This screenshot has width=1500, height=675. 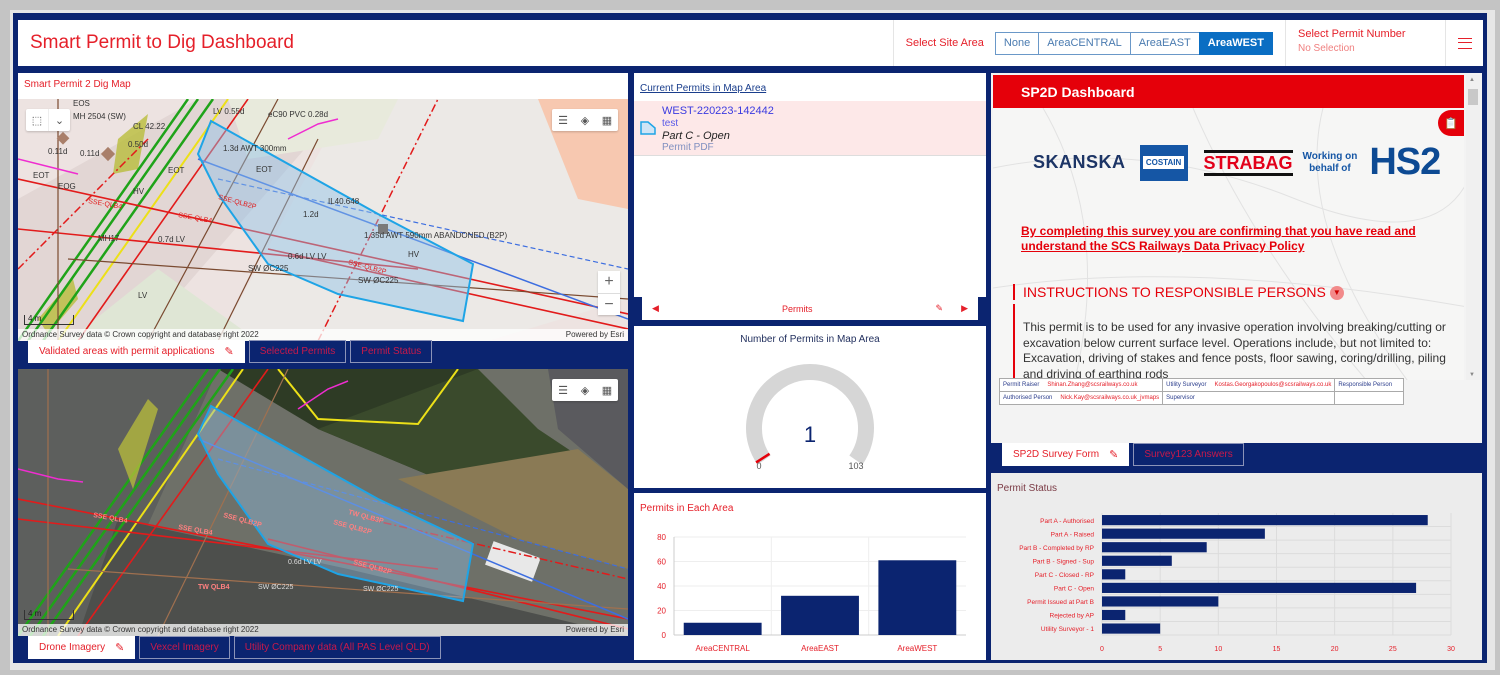 What do you see at coordinates (944, 43) in the screenshot?
I see `site-area-label: Select Site Area` at bounding box center [944, 43].